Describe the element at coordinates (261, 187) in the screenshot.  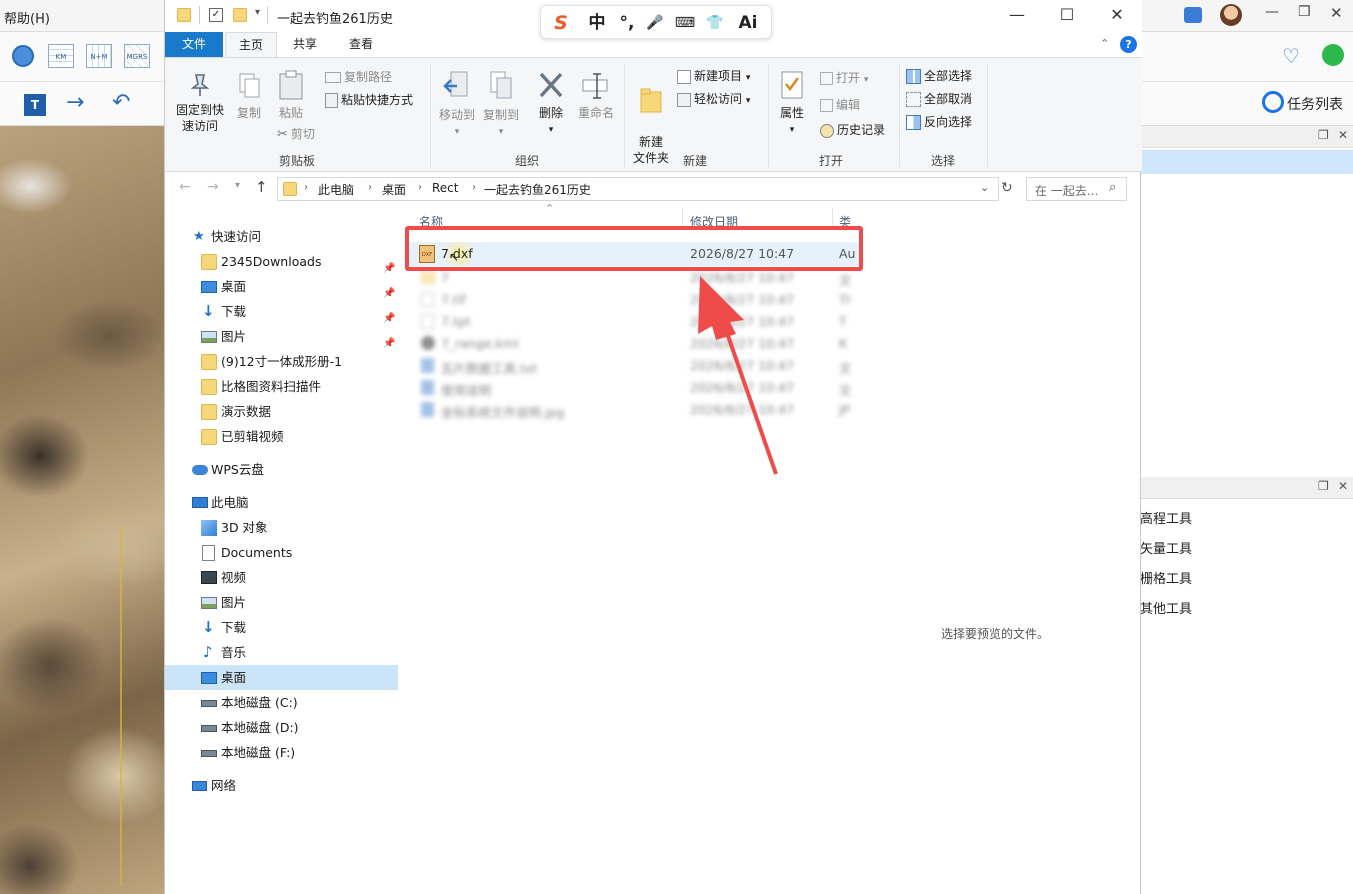
I see `up-icon: ↑` at that location.